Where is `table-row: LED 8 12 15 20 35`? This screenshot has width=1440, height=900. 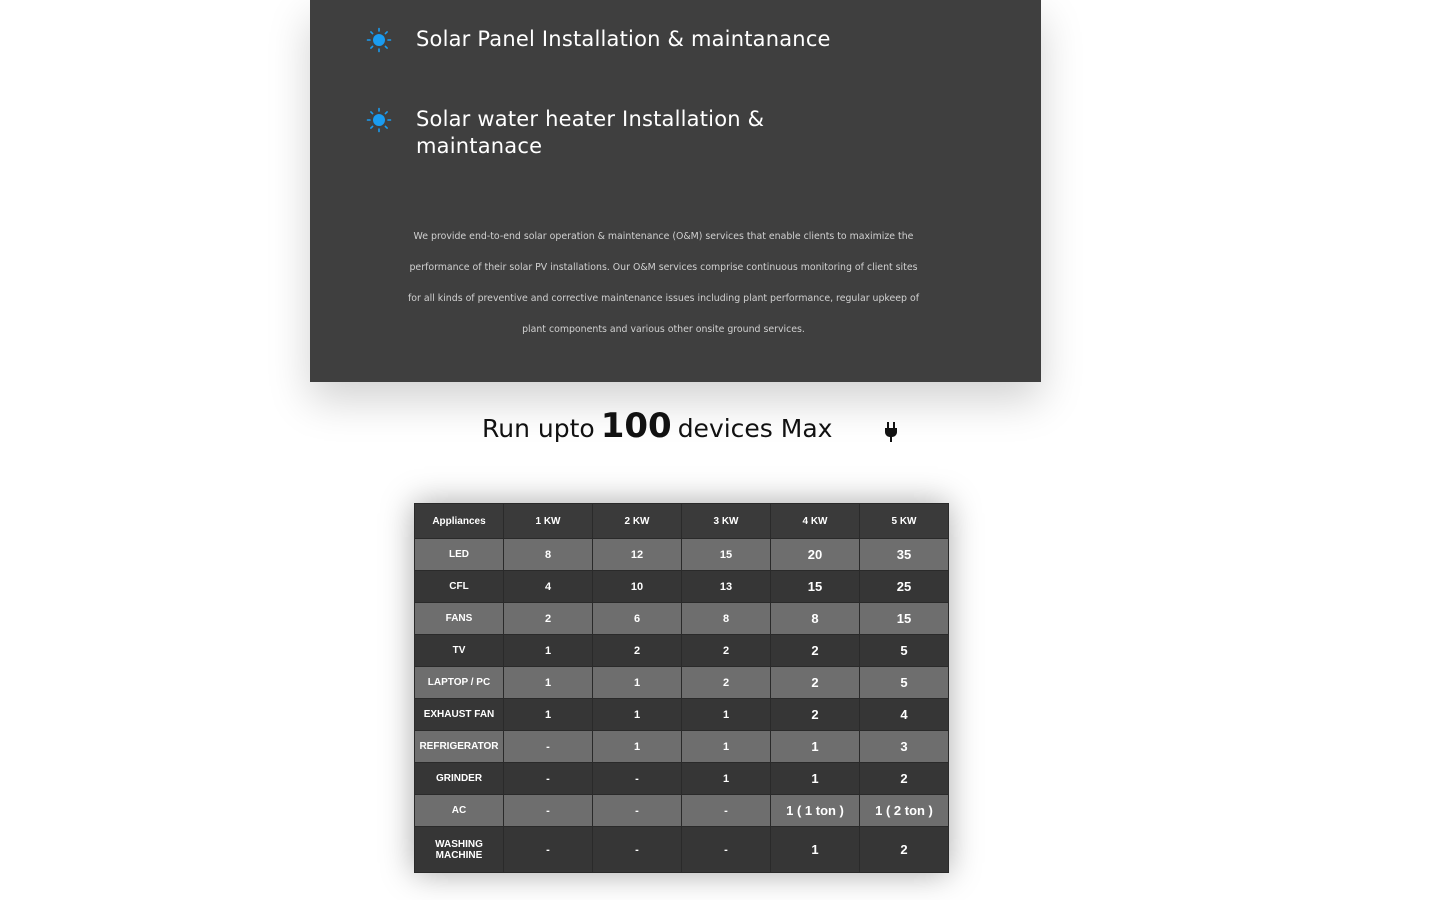 table-row: LED 8 12 15 20 35 is located at coordinates (681, 554).